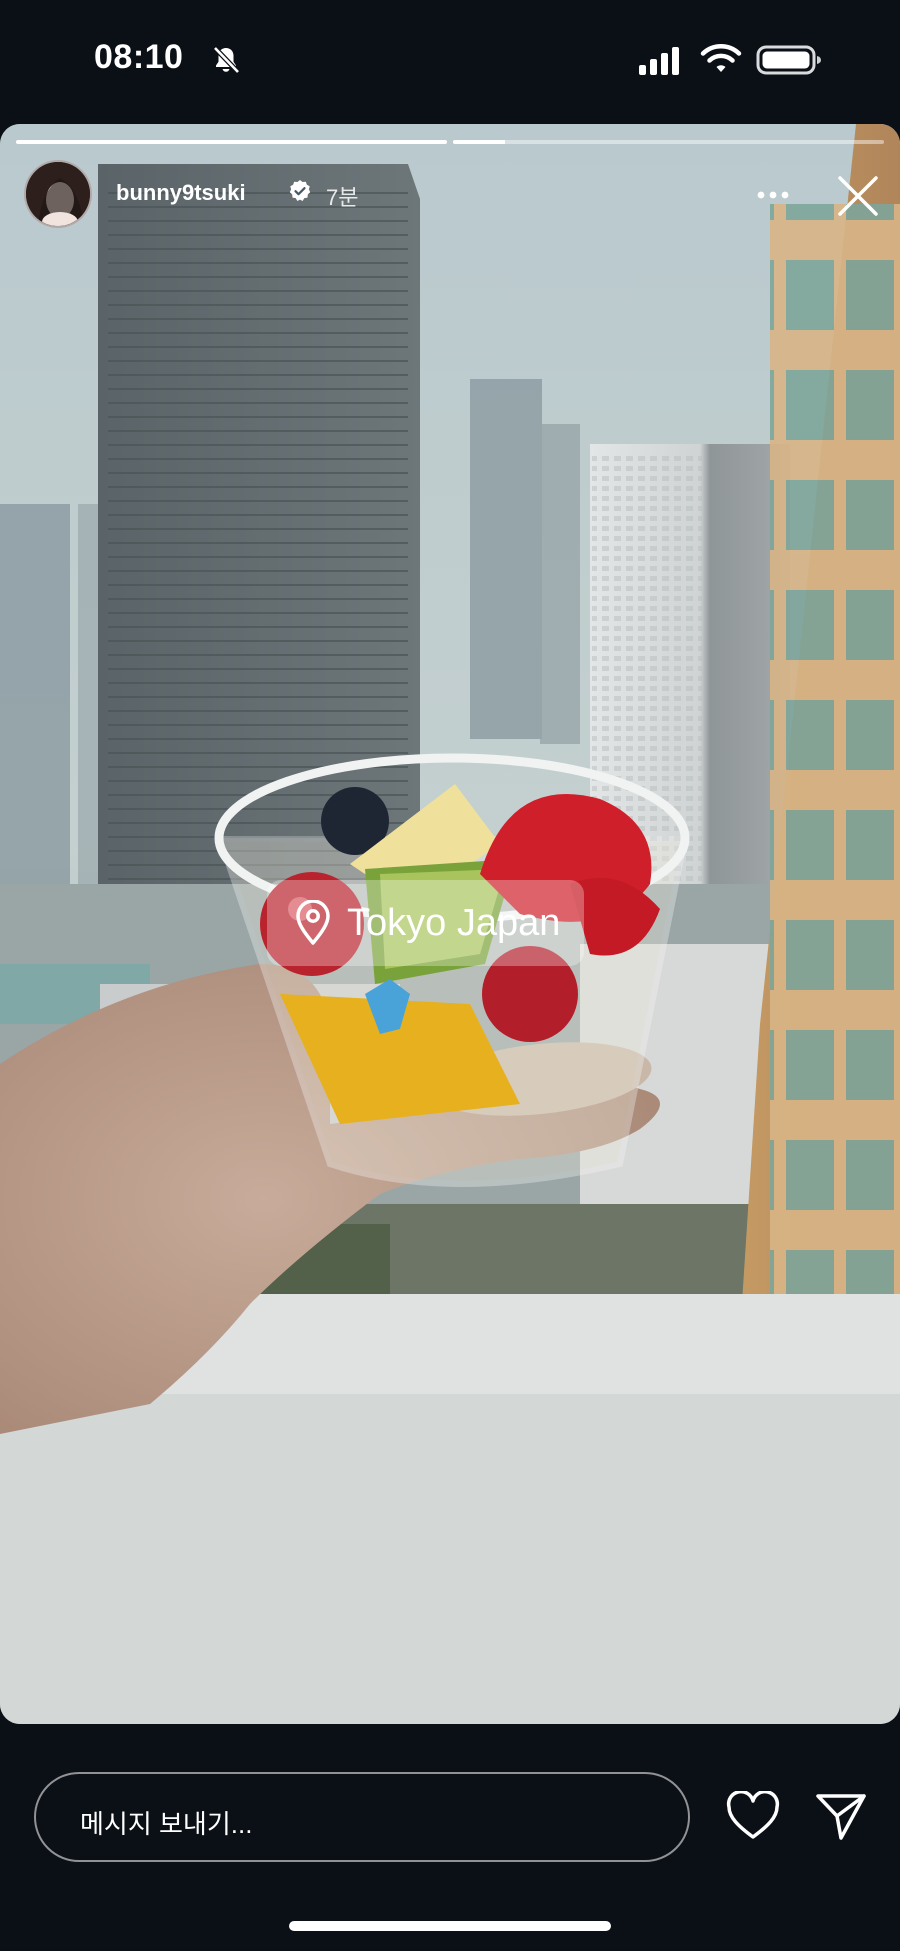 The image size is (900, 1951). Describe the element at coordinates (226, 60) in the screenshot. I see `bell-slash-icon` at that location.